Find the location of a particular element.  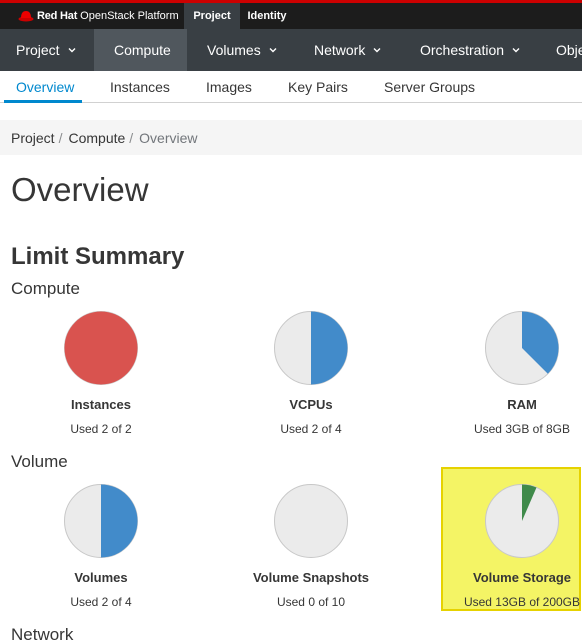

nav-item-label: Compute is located at coordinates (142, 50).